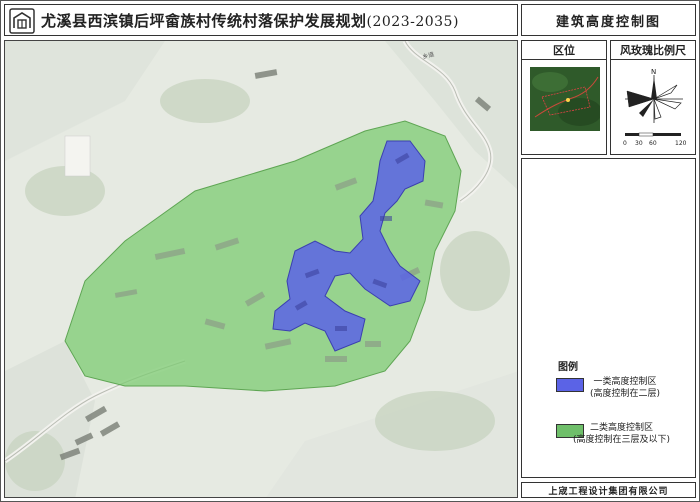 The width and height of the screenshot is (700, 502). I want to click on plan-title: 尤溪县西滨镇后坪畲族村传统村落保护发展规划(2023-2035), so click(250, 20).